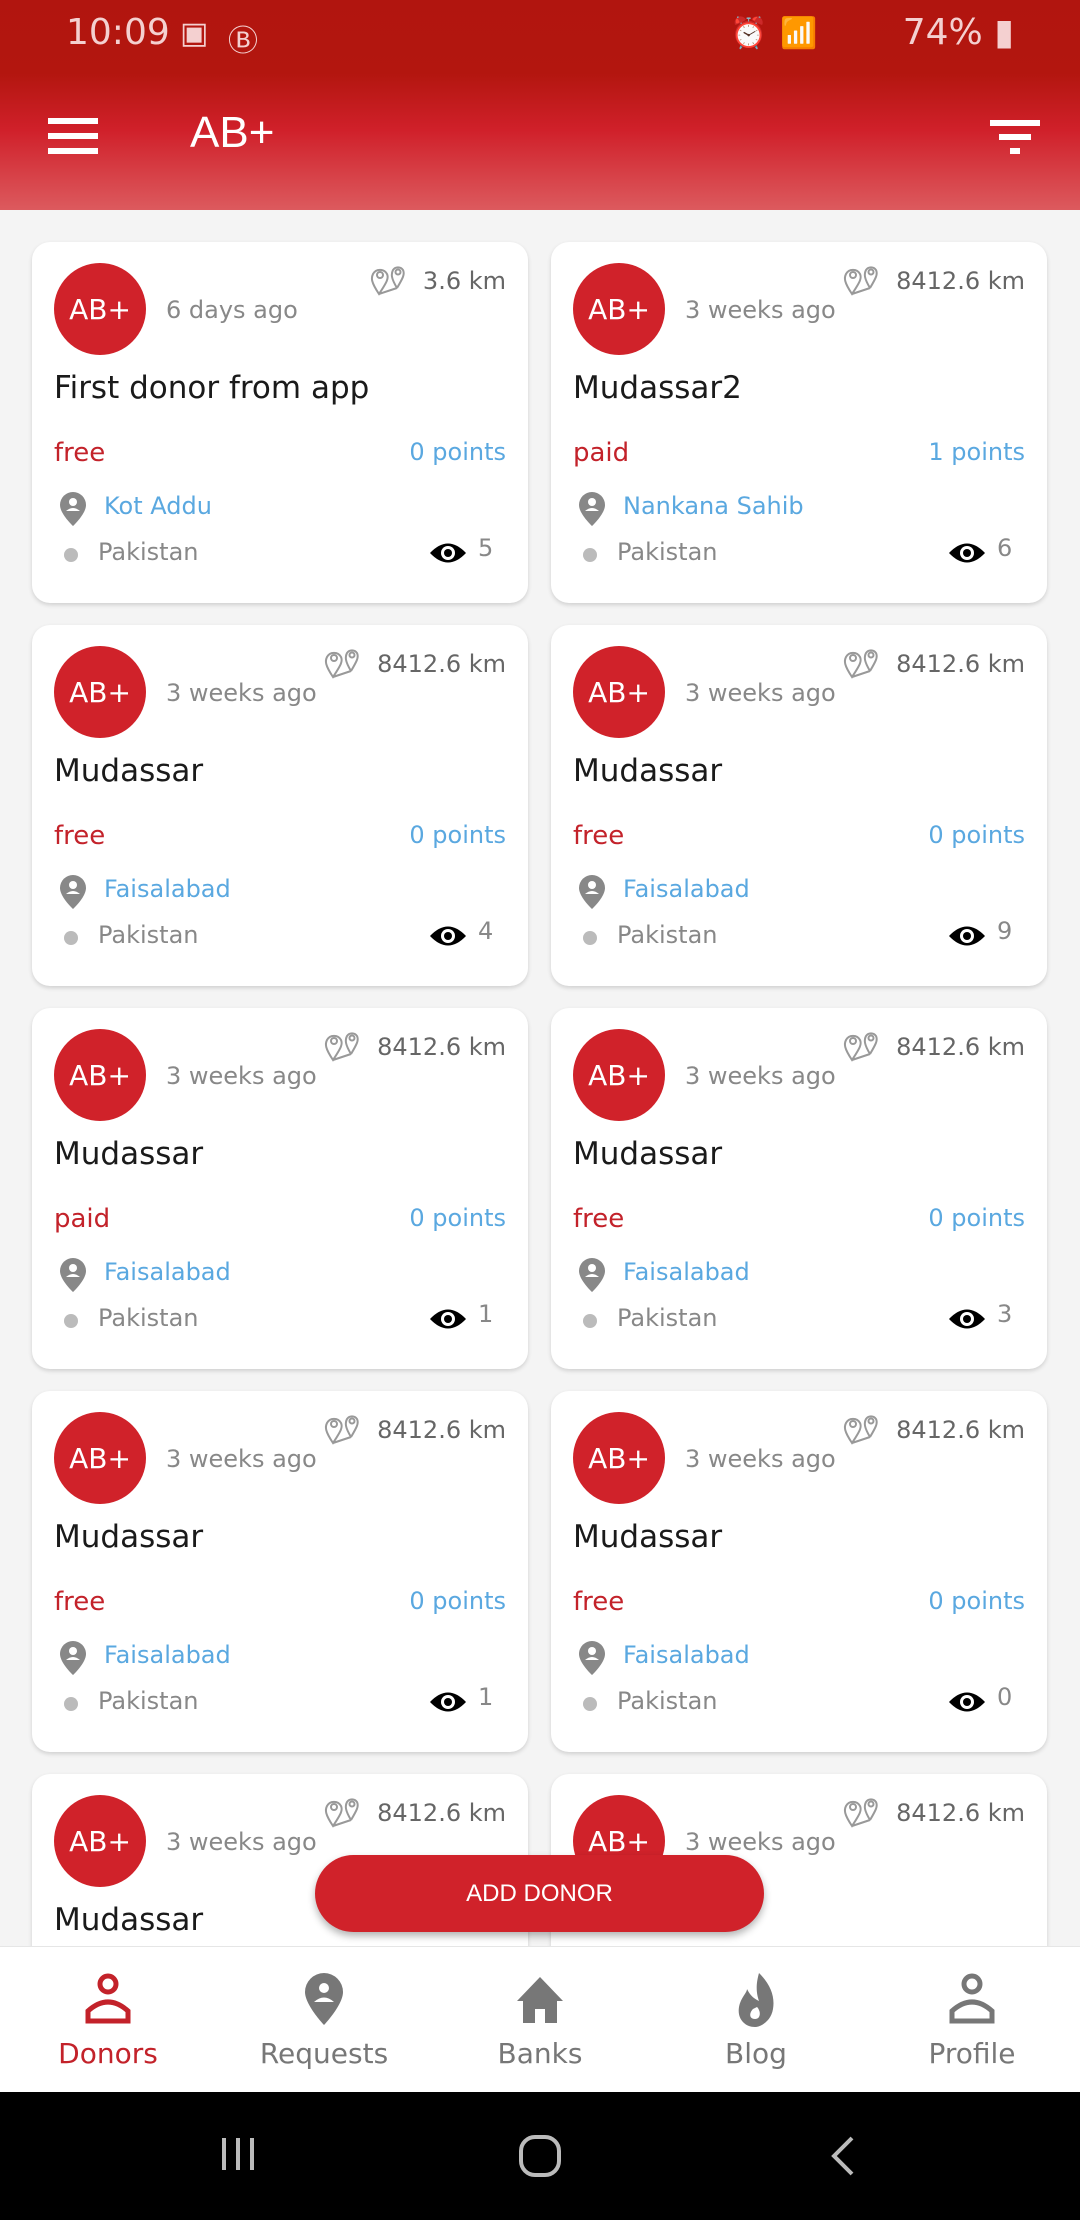 This screenshot has height=2220, width=1080. I want to click on nav-profile: Profile, so click(972, 2019).